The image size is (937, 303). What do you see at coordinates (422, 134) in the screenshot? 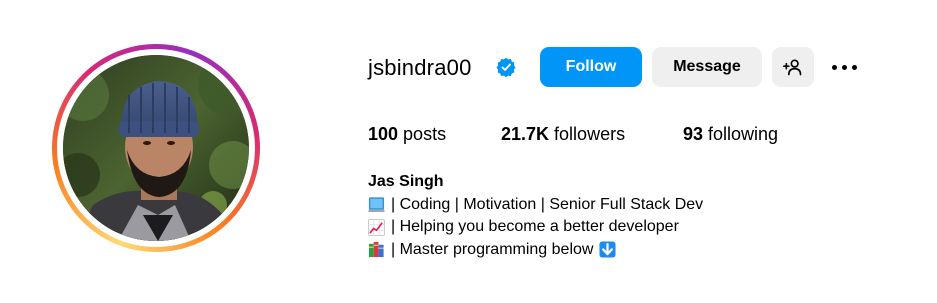
I see `posts-label: posts` at bounding box center [422, 134].